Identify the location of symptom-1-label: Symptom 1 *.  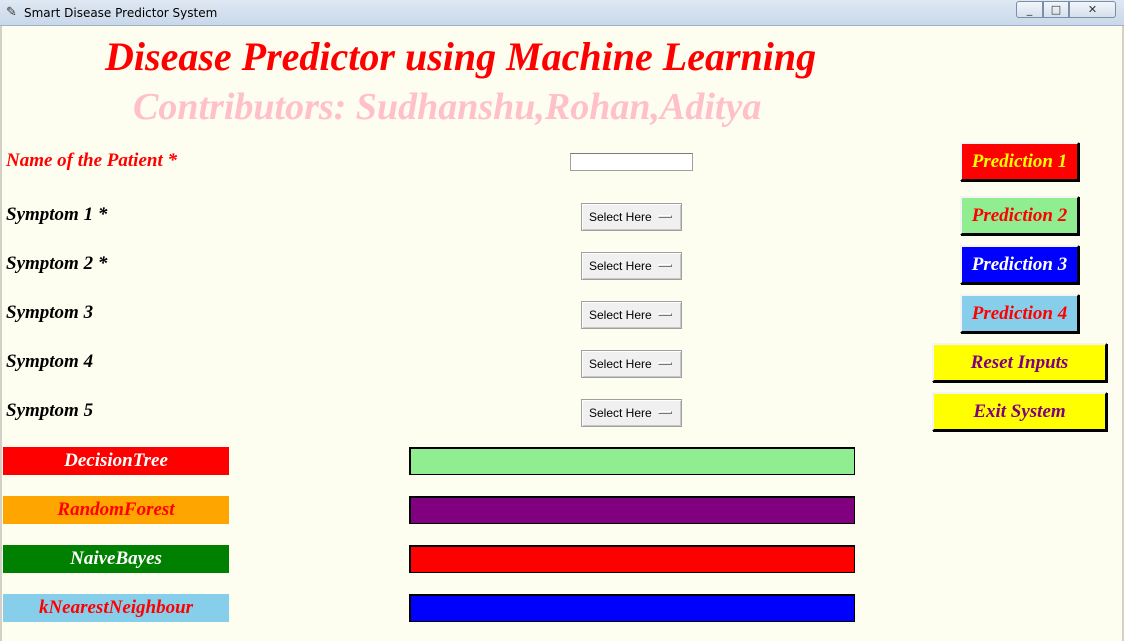
(57, 214).